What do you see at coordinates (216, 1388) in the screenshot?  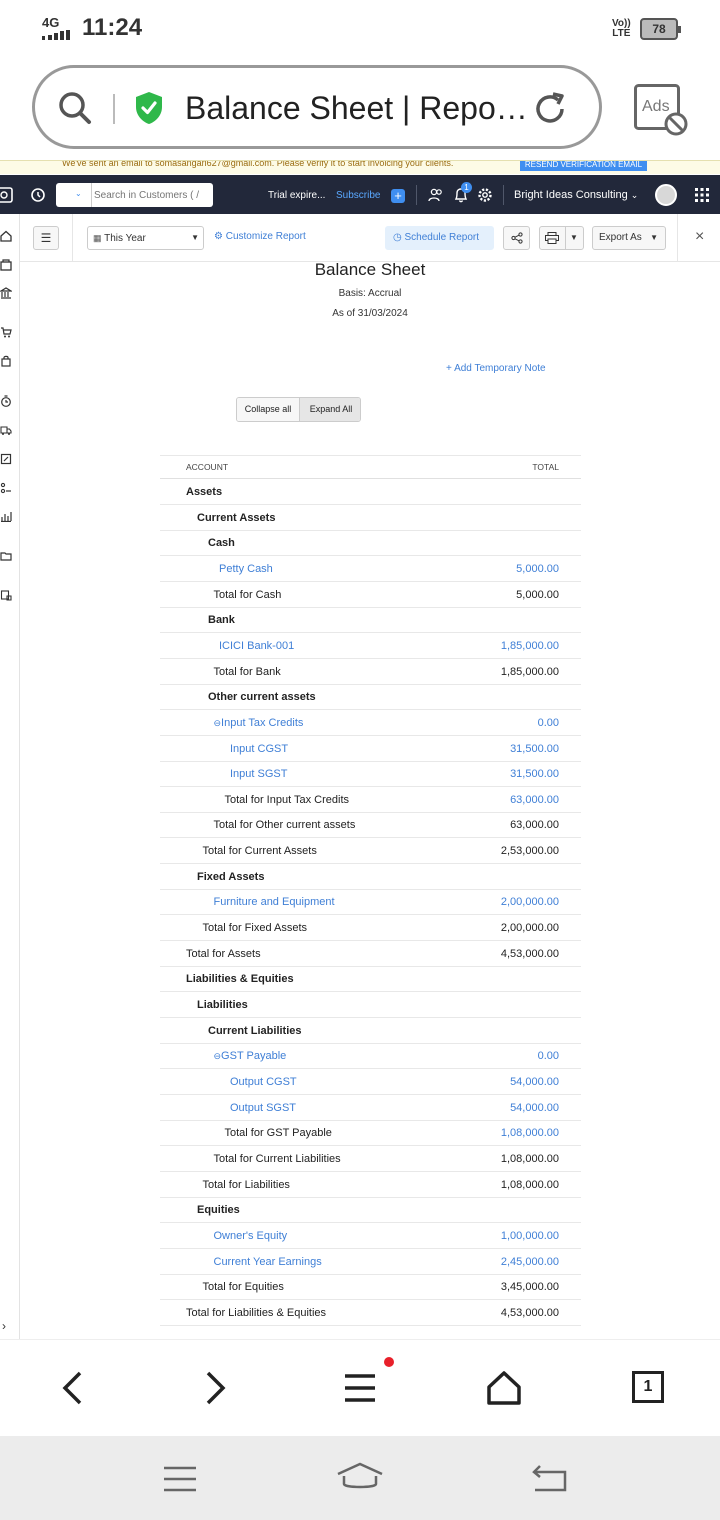 I see `forward-icon` at bounding box center [216, 1388].